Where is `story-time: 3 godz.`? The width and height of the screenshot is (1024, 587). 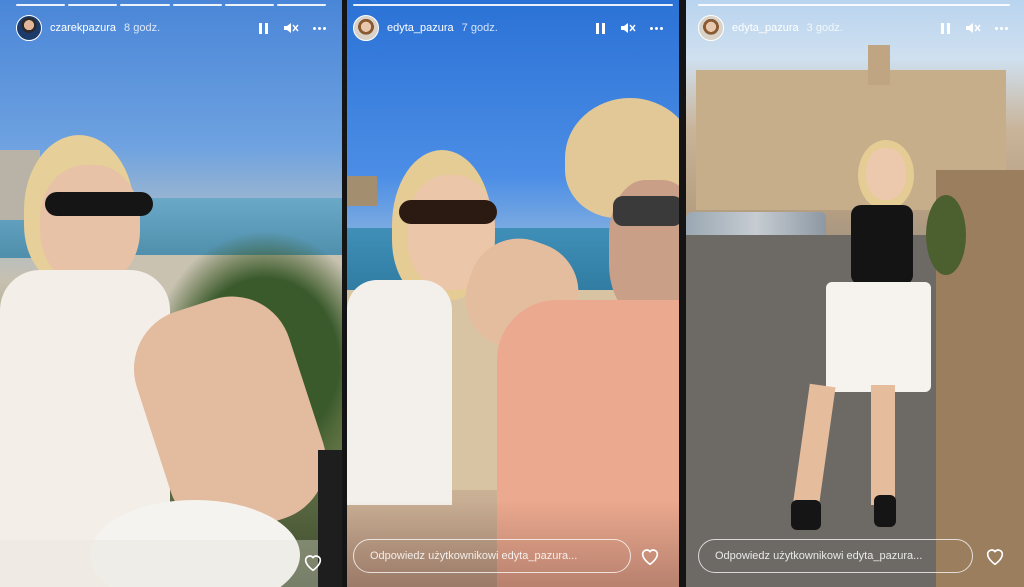
story-time: 3 godz. is located at coordinates (824, 28).